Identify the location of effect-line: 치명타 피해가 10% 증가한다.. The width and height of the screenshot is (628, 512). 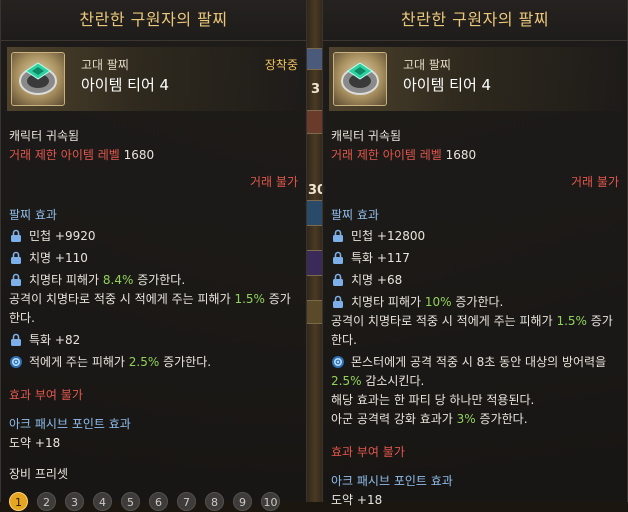
(475, 302).